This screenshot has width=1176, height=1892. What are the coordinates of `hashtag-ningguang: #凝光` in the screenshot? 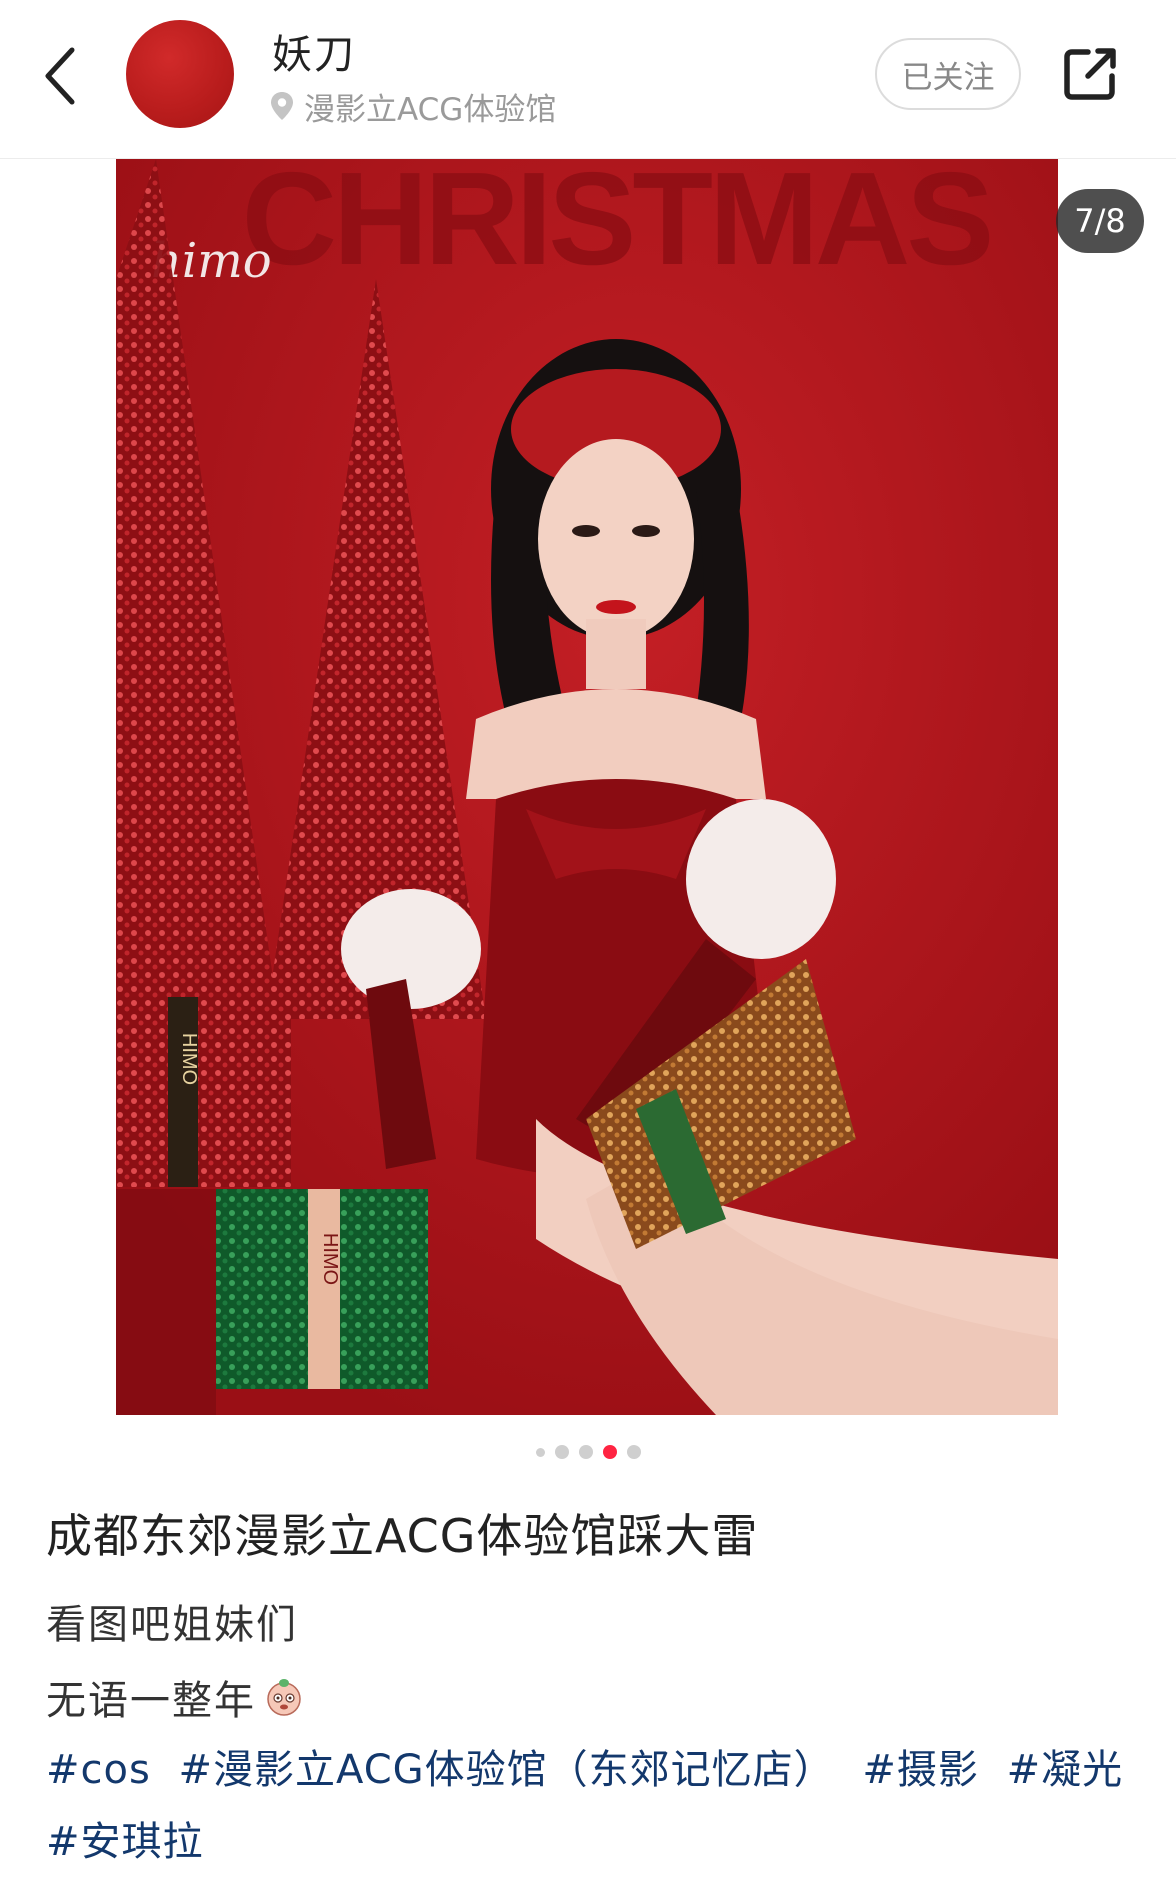 It's located at (1065, 1770).